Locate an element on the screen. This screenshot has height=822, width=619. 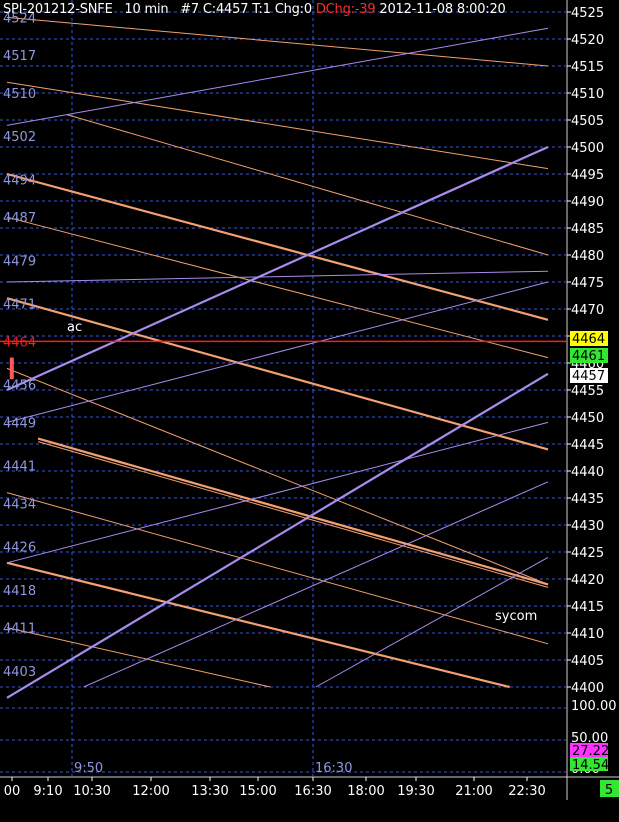
price-tick-4440: 4440 is located at coordinates (587, 472).